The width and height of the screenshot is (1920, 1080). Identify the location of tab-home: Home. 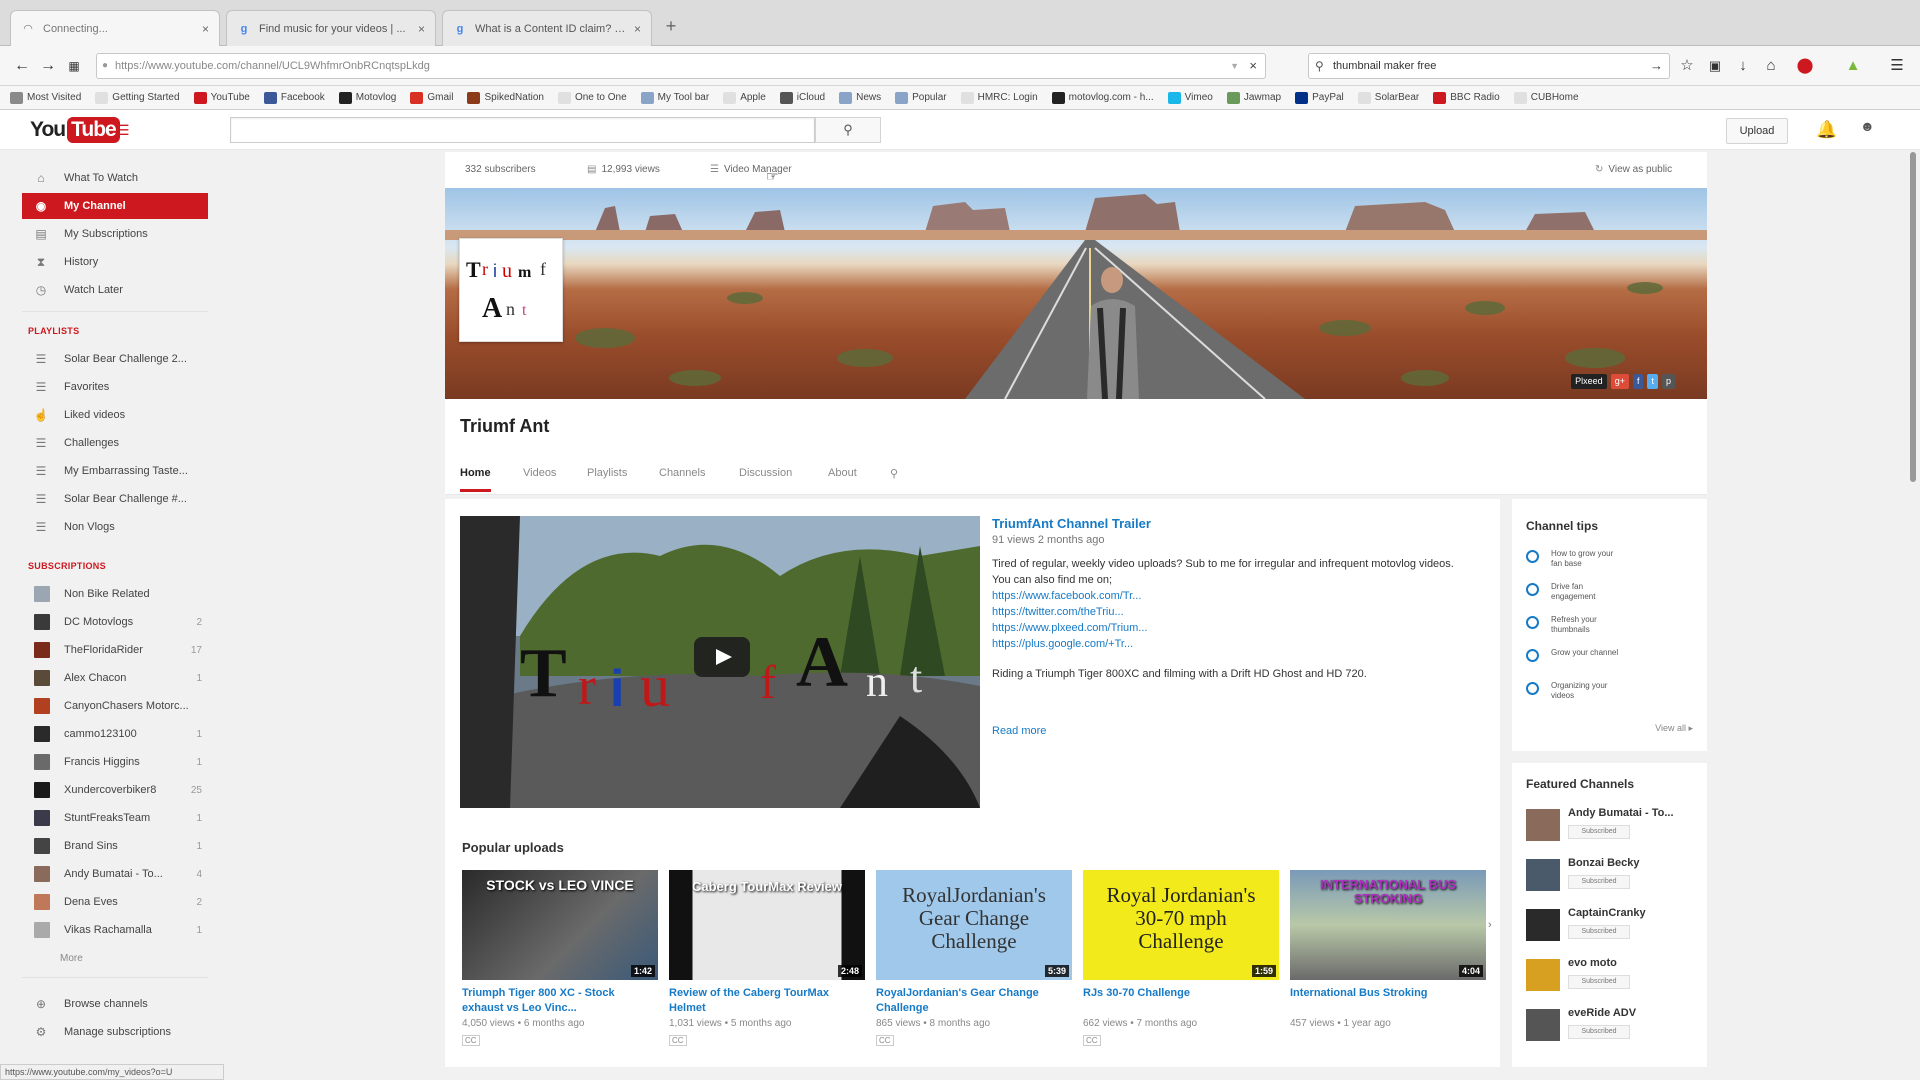
(475, 479).